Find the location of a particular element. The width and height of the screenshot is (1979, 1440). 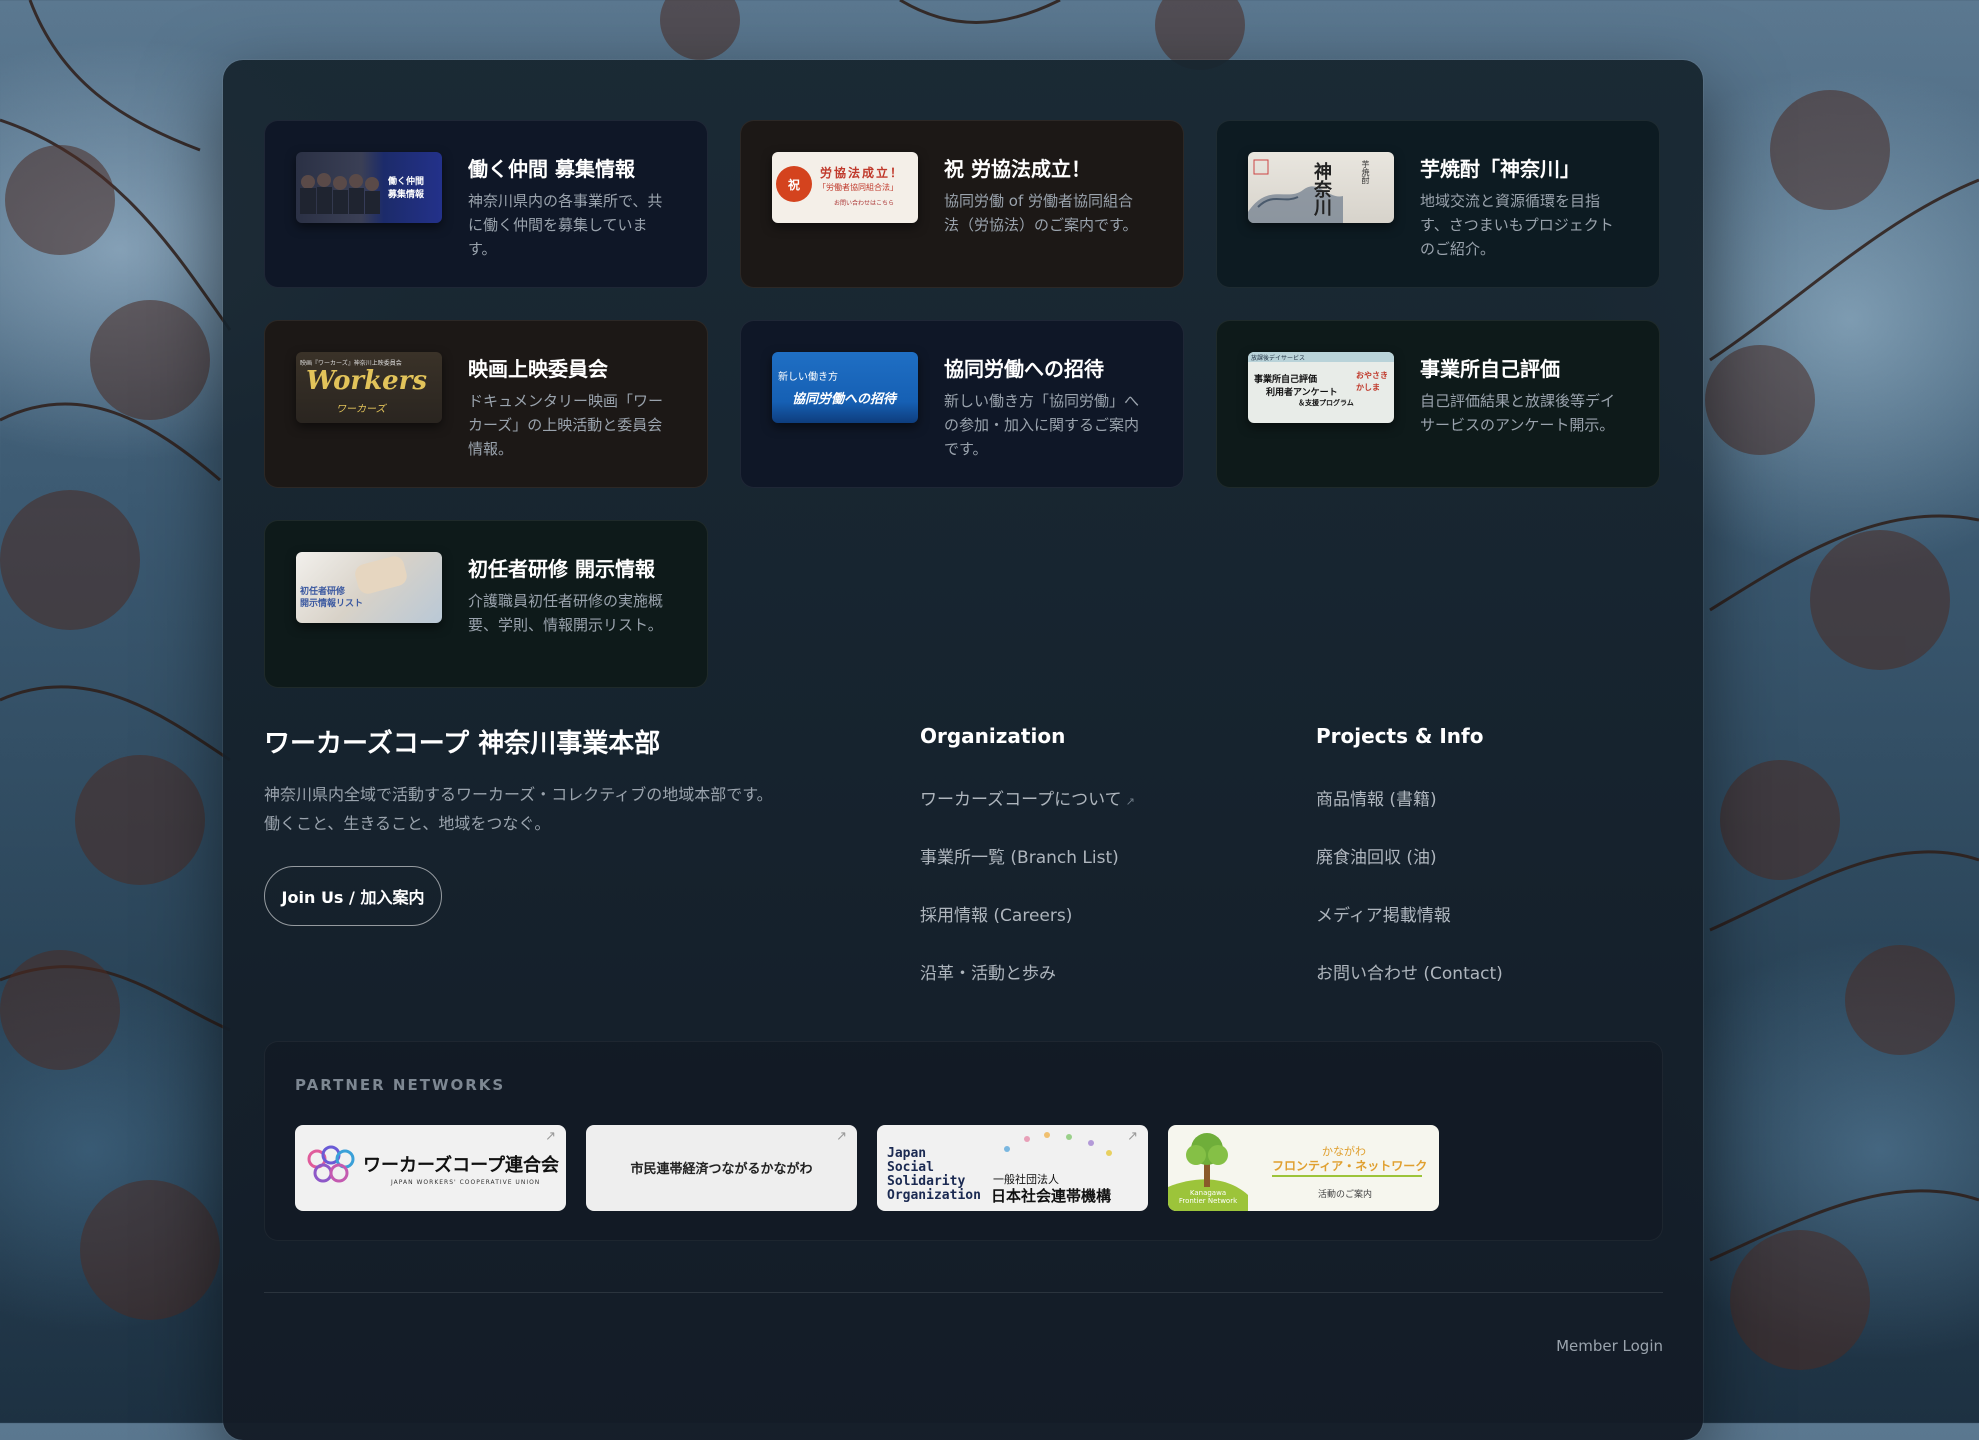

card-thumbnail: 新しい働き方 協同労働への招待 is located at coordinates (845, 387).